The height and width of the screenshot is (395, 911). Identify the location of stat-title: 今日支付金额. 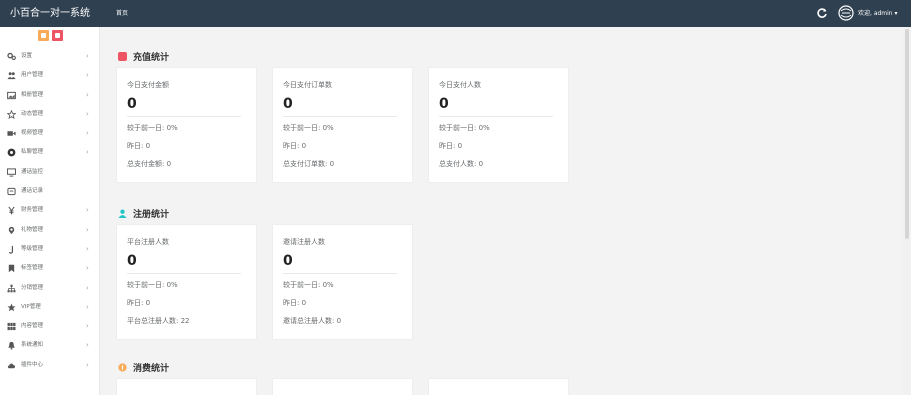
(148, 85).